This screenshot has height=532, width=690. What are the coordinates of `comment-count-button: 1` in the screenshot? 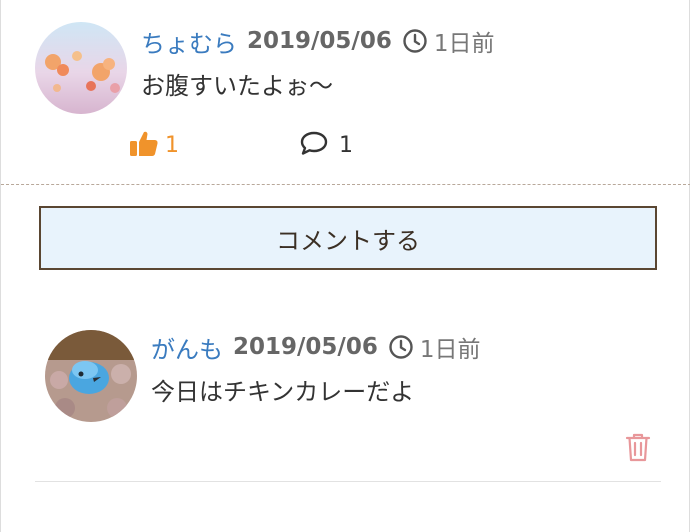 It's located at (326, 145).